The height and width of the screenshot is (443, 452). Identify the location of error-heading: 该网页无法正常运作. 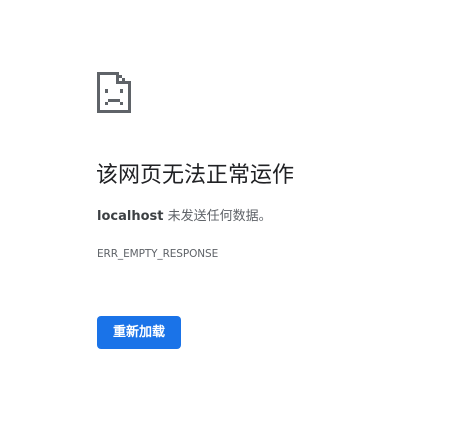
(195, 175).